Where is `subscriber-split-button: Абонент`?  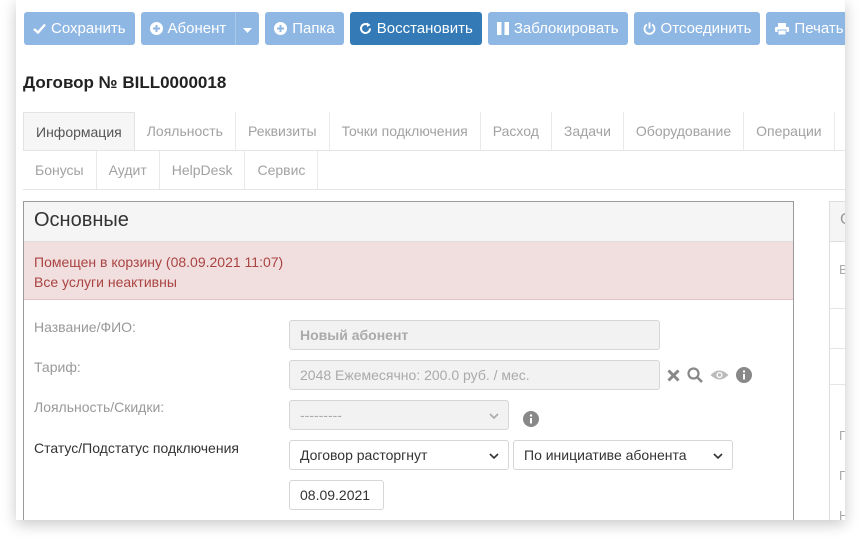 subscriber-split-button: Абонент is located at coordinates (200, 29).